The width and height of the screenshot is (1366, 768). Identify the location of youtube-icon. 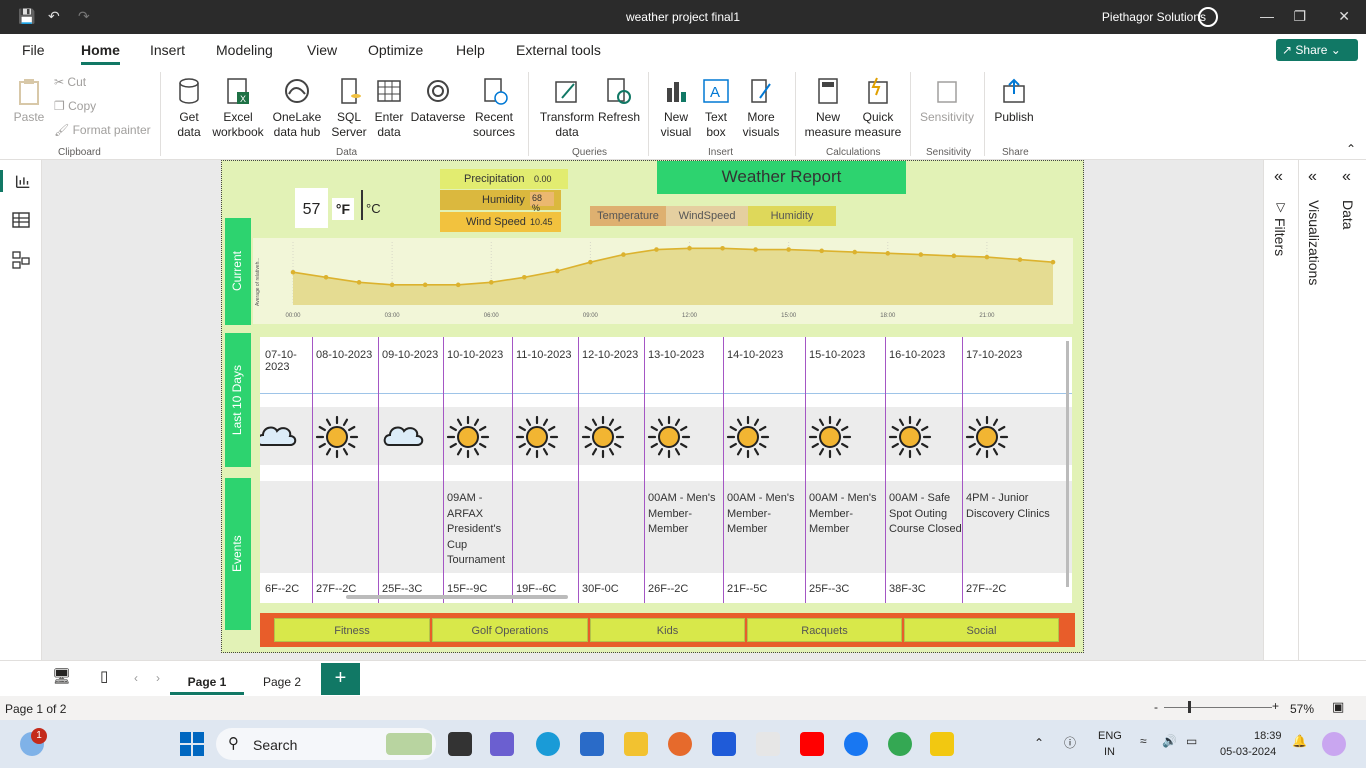
(812, 744).